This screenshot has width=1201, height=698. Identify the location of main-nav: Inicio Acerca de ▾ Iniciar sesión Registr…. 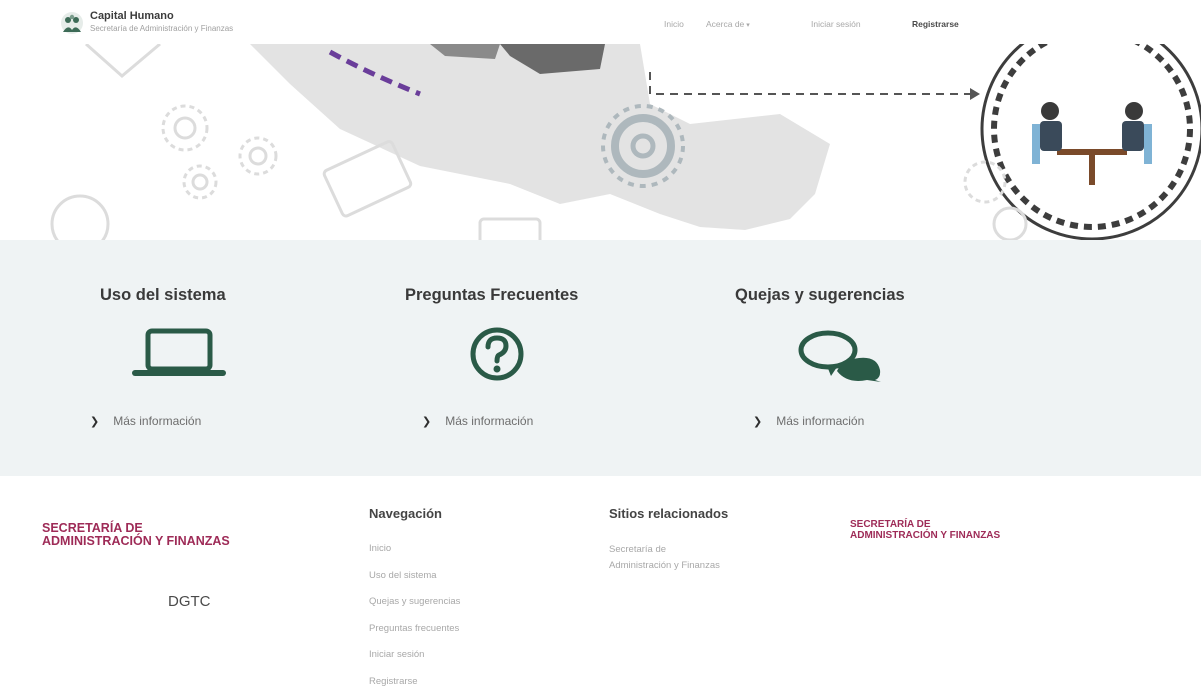
(600, 24).